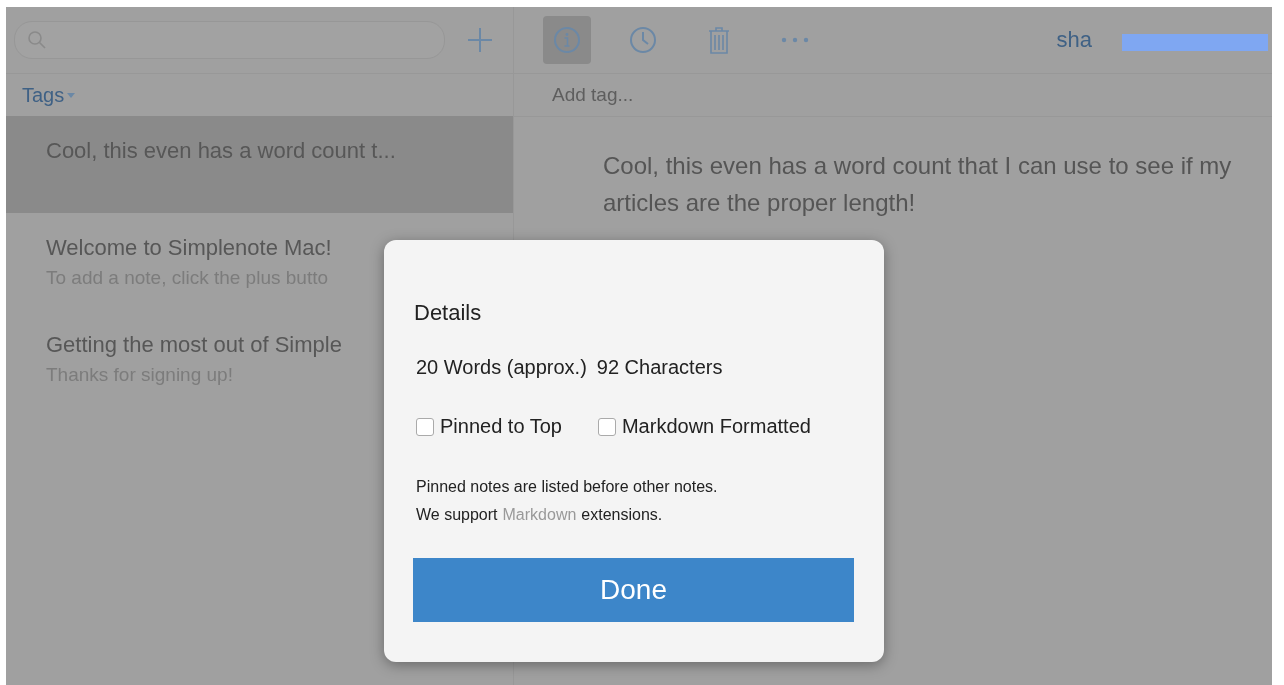 The height and width of the screenshot is (685, 1284). I want to click on help-text: extensions., so click(622, 515).